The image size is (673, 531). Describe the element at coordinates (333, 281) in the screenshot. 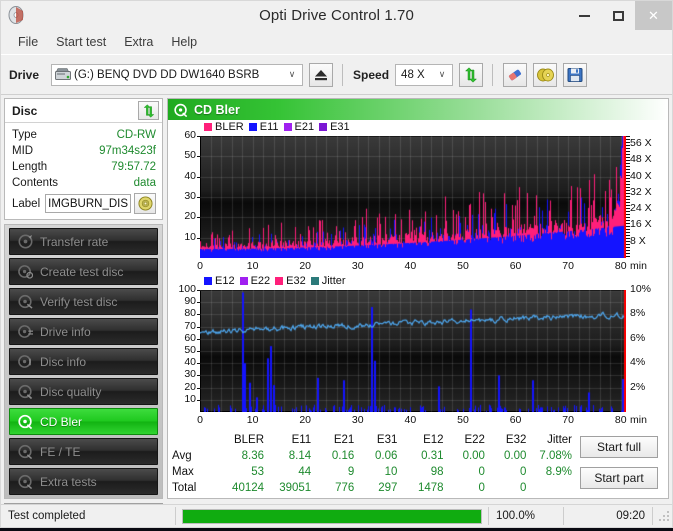

I see `legend-label: Jitter` at that location.